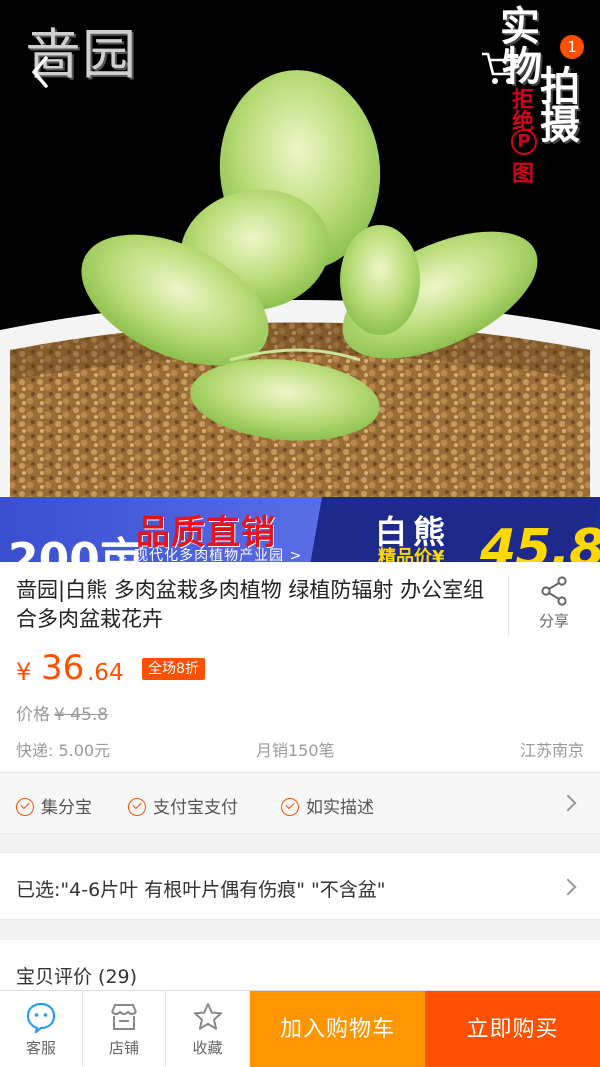  I want to click on customer-service-icon, so click(41, 1017).